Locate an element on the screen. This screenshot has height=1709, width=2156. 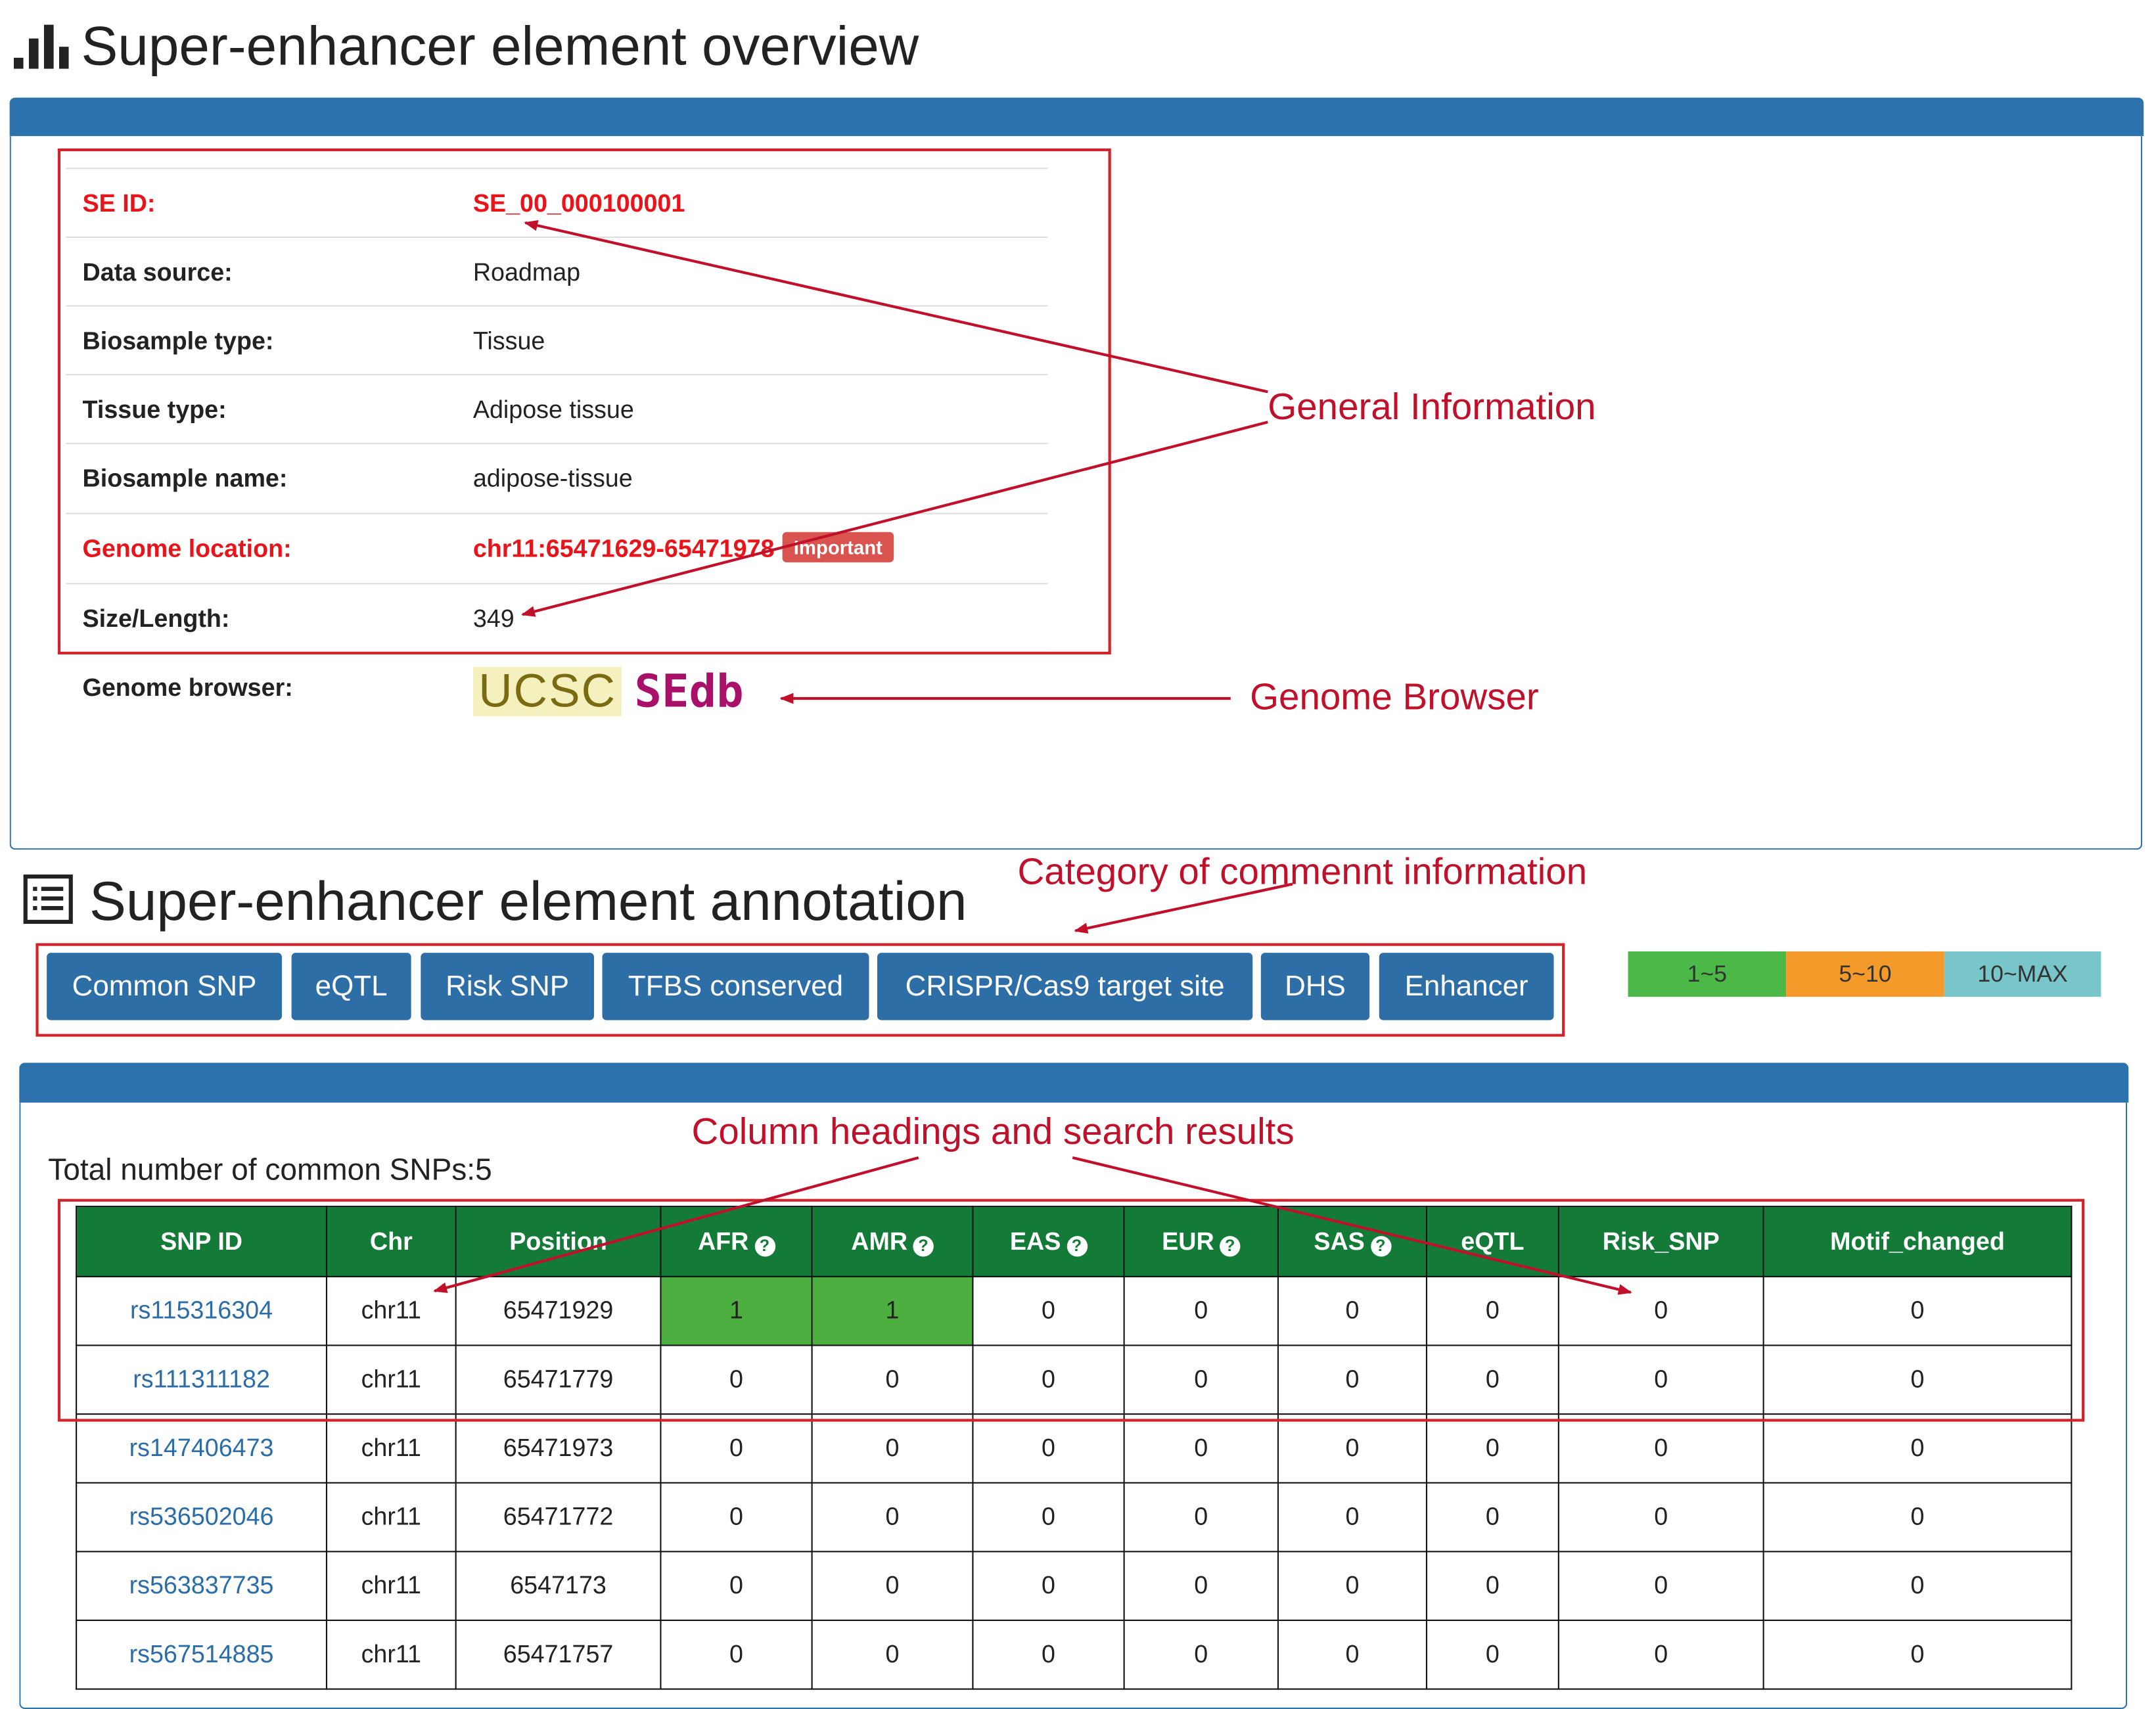
arrow-columns-right is located at coordinates (1352, 1225).